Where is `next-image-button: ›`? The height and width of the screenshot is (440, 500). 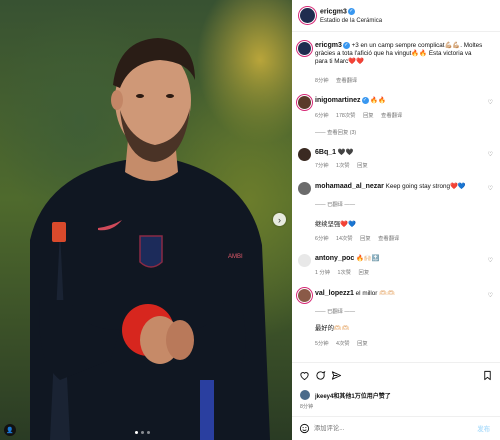 next-image-button: › is located at coordinates (279, 219).